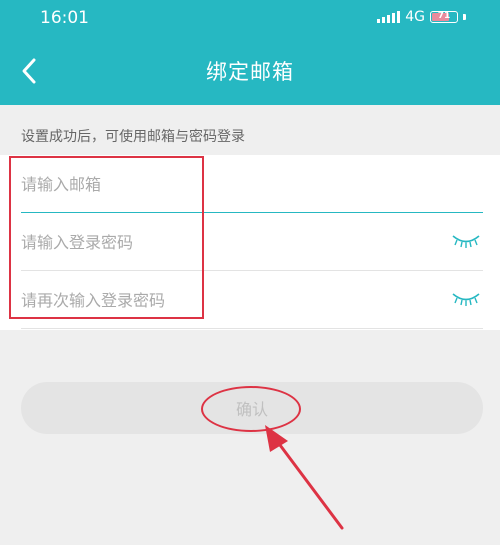 The height and width of the screenshot is (545, 500). Describe the element at coordinates (133, 137) in the screenshot. I see `hint-text: 设置成功后，可使用邮箱与密码登录` at that location.